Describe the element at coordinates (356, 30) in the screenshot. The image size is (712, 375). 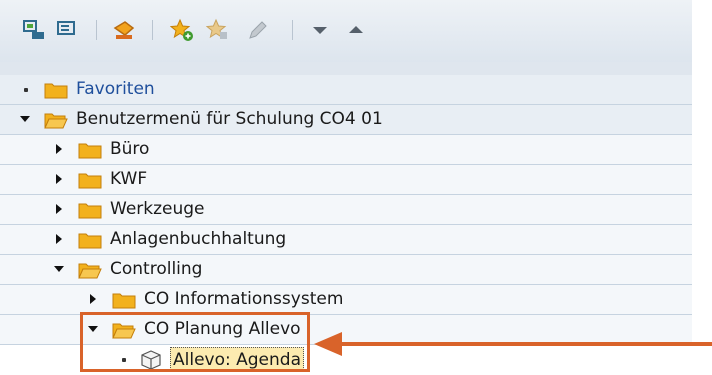
I see `move-up-icon` at that location.